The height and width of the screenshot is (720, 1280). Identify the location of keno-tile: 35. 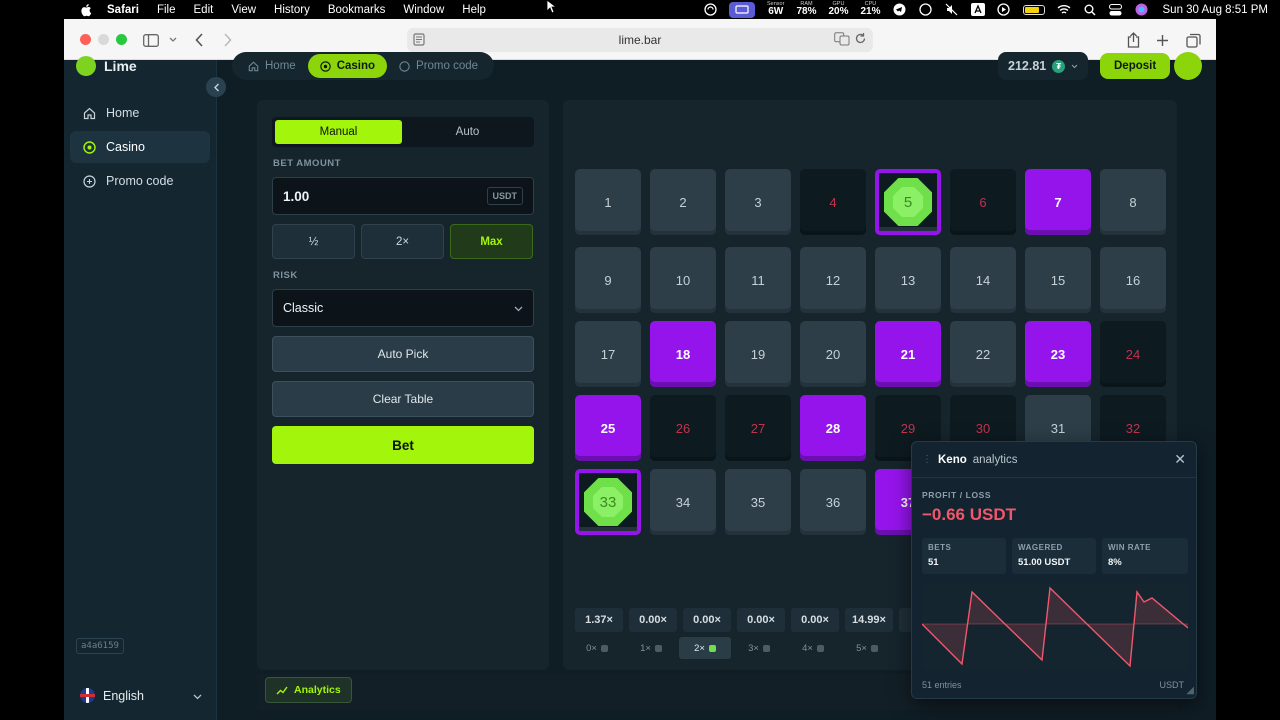
(758, 502).